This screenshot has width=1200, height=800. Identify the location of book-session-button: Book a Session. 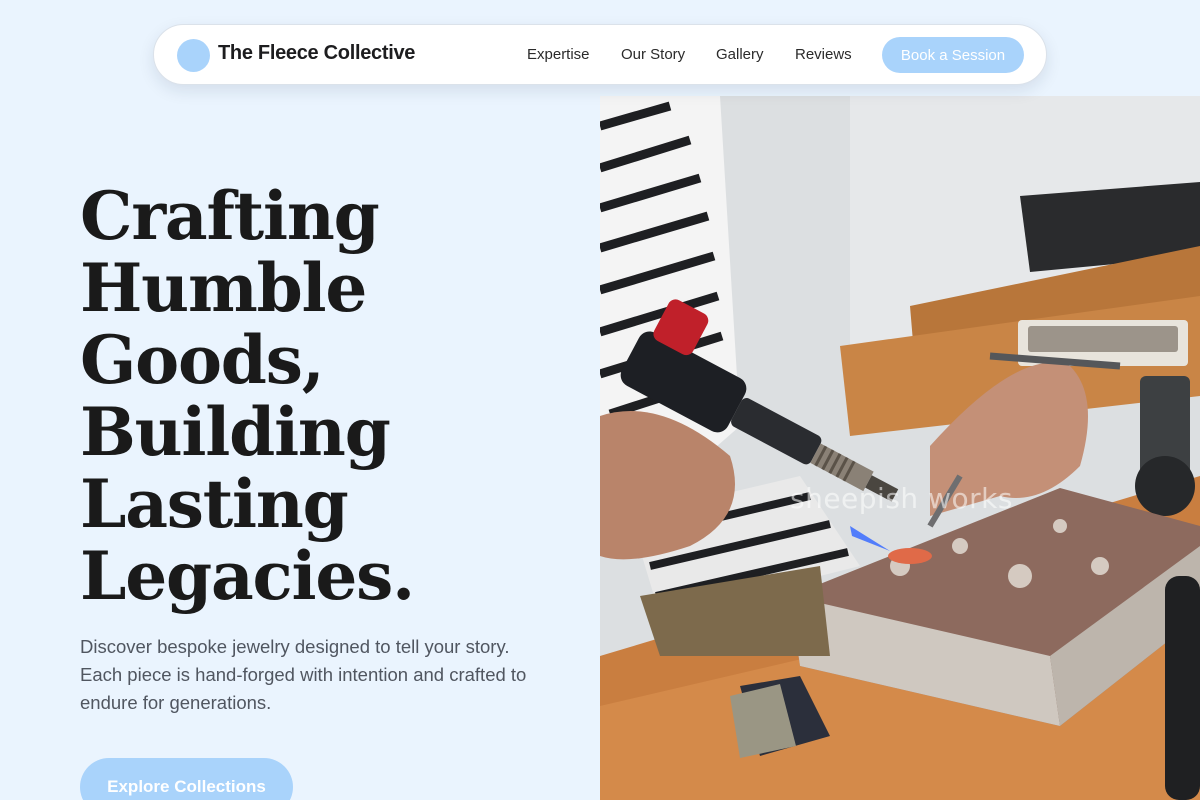
(953, 55).